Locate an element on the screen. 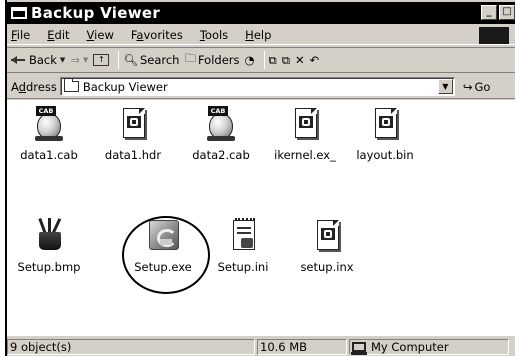  history-icon: ◔ is located at coordinates (249, 60).